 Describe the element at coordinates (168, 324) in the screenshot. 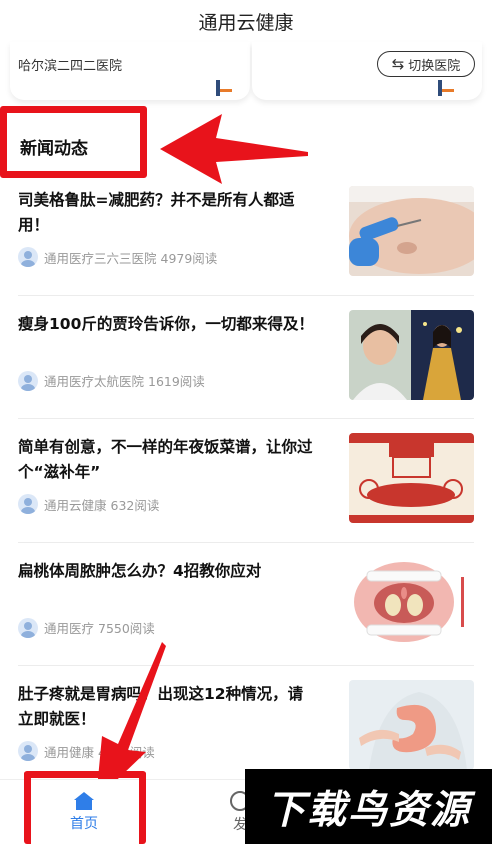

I see `news-title: 瘦身100斤的贾玲告诉你，一切都来得及！` at that location.